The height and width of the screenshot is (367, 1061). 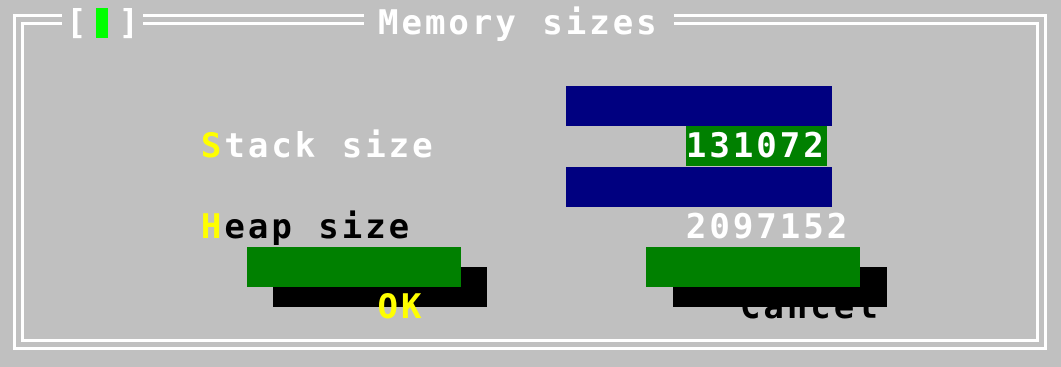 I want to click on ok-button: OK, so click(x=354, y=287).